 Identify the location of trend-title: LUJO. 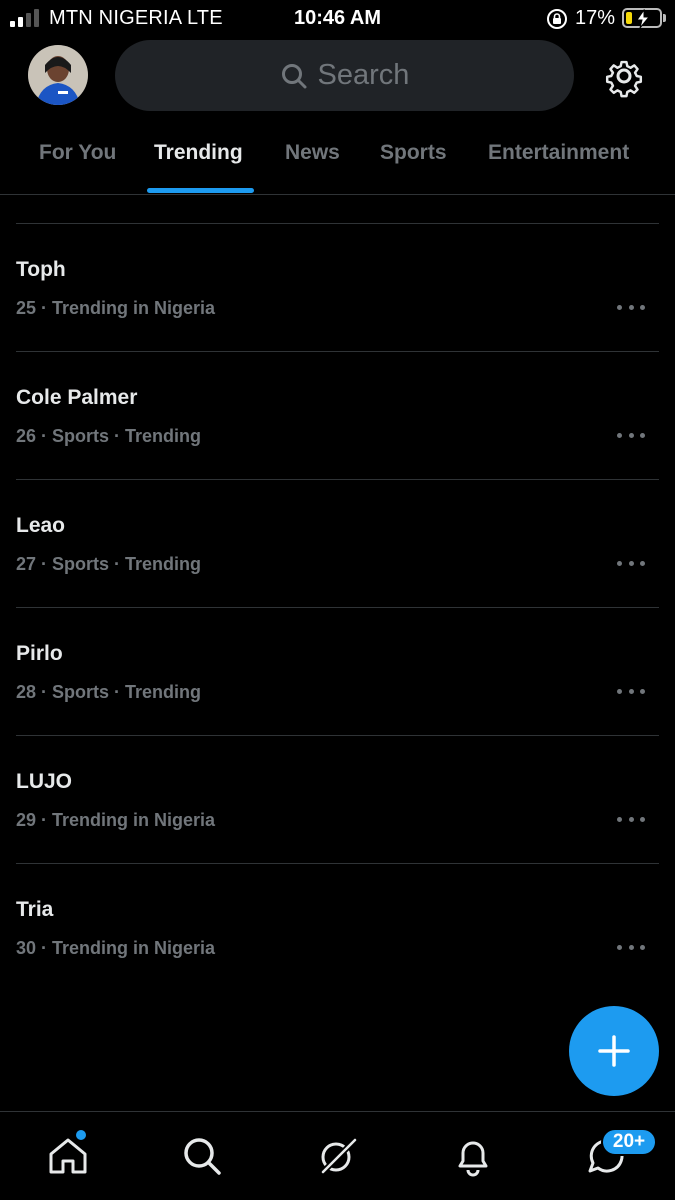
(44, 781).